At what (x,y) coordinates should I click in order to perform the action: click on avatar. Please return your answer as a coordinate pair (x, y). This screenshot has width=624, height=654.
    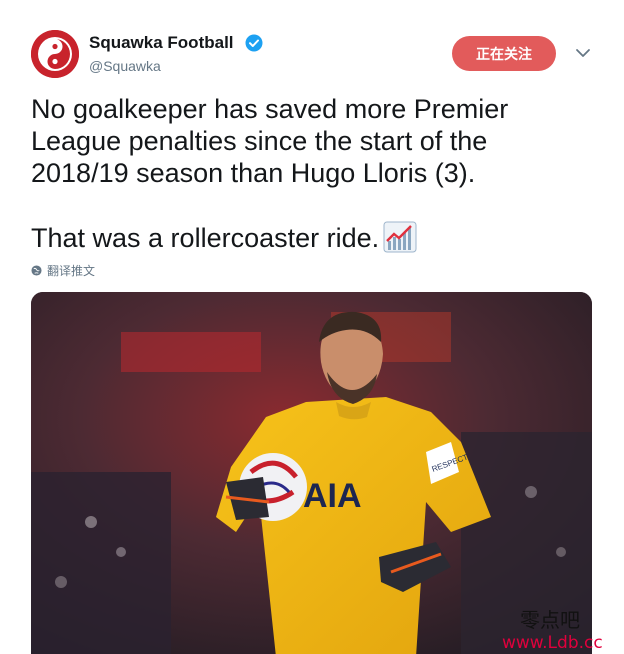
    Looking at the image, I should click on (55, 54).